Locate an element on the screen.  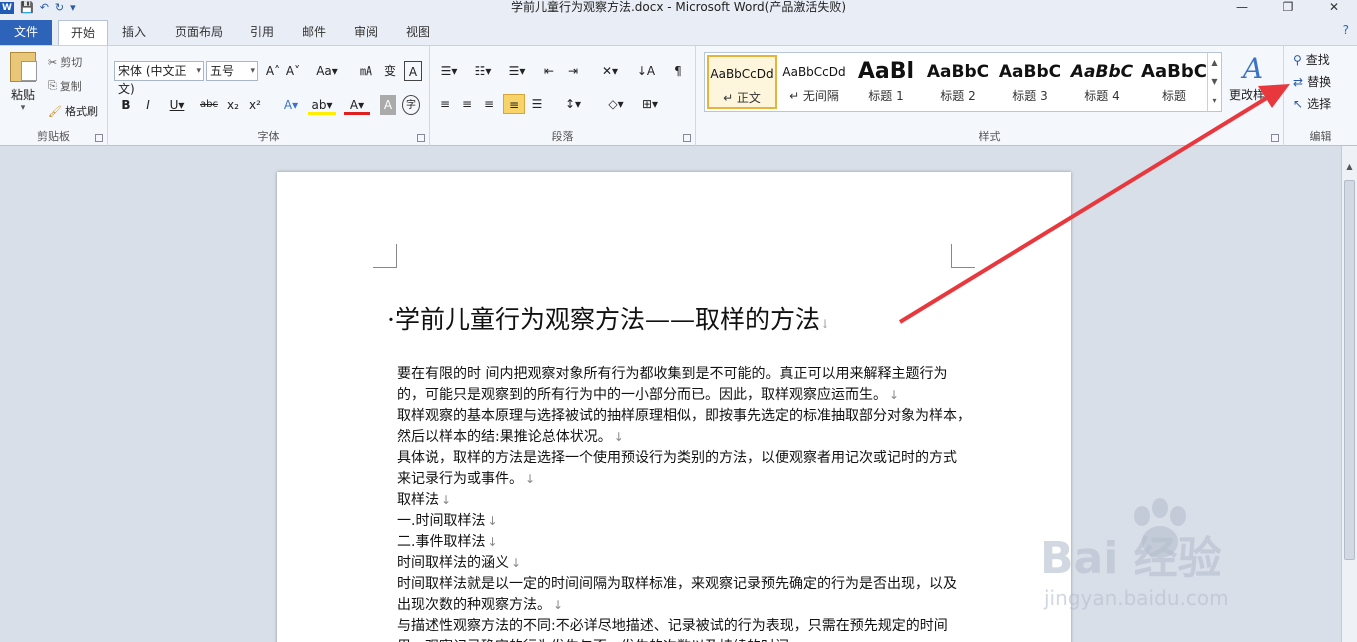
find-button: ⚲ 查找 is located at coordinates (1311, 60).